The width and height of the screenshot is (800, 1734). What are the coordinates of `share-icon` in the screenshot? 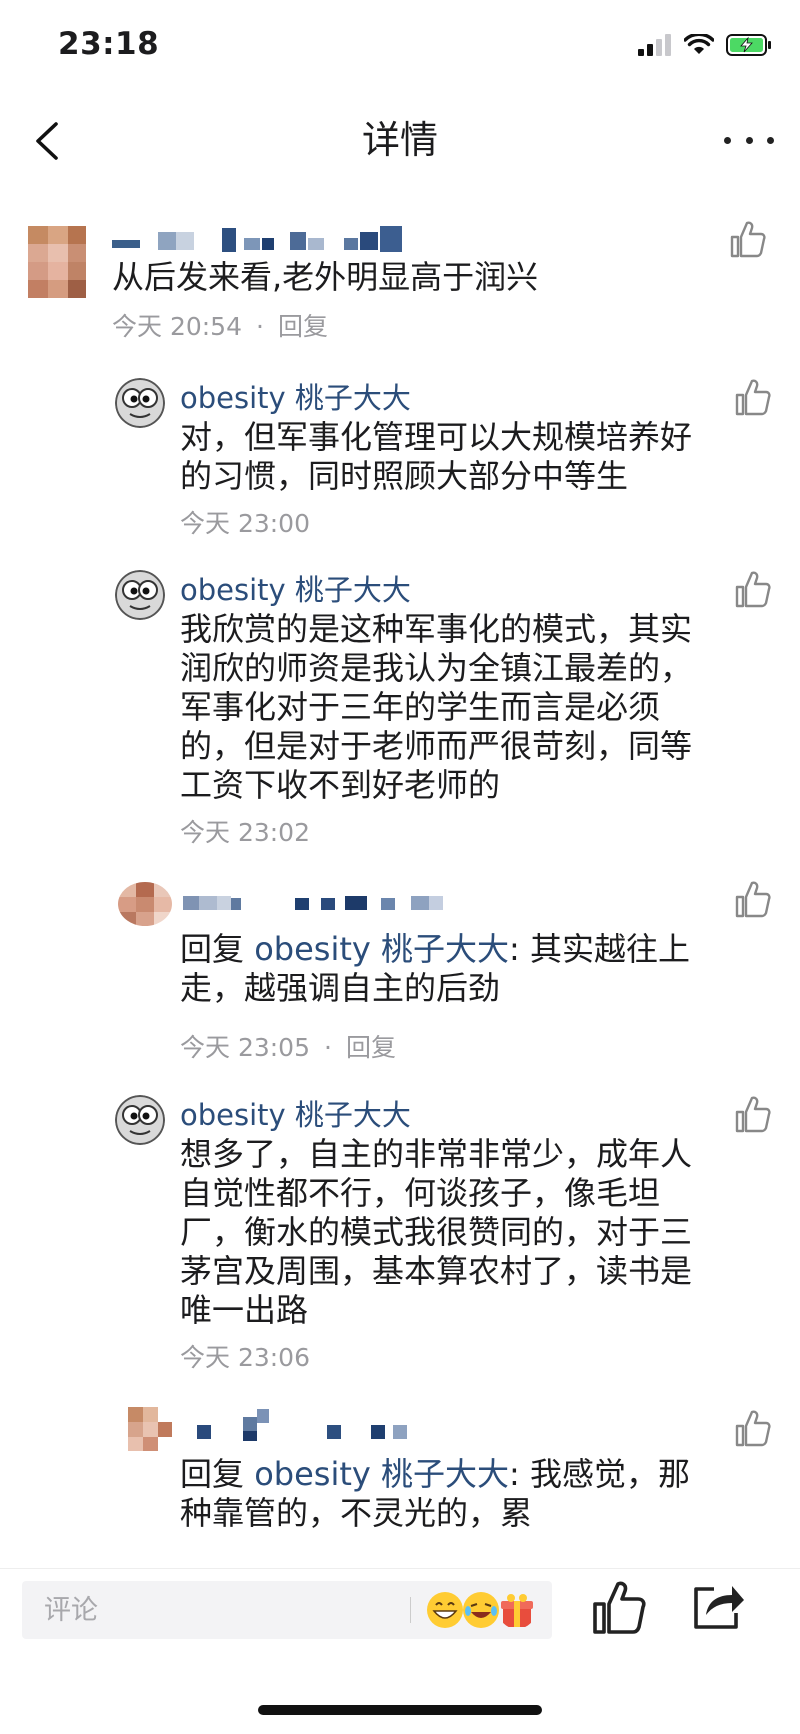 It's located at (719, 1607).